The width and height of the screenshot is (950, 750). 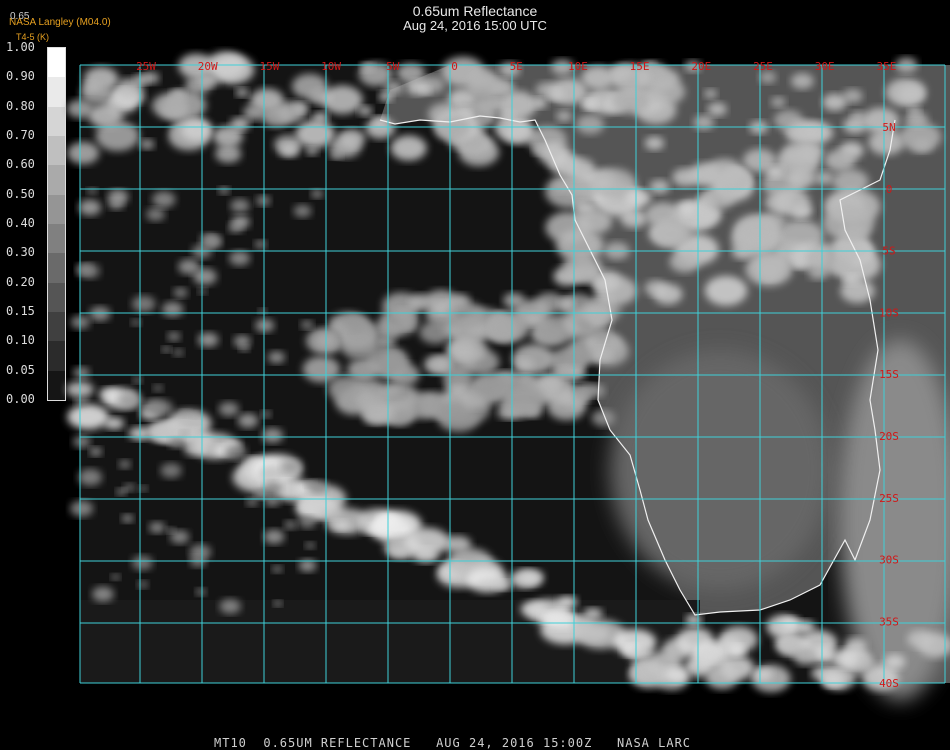 I want to click on longitude-label: 25W, so click(x=146, y=66).